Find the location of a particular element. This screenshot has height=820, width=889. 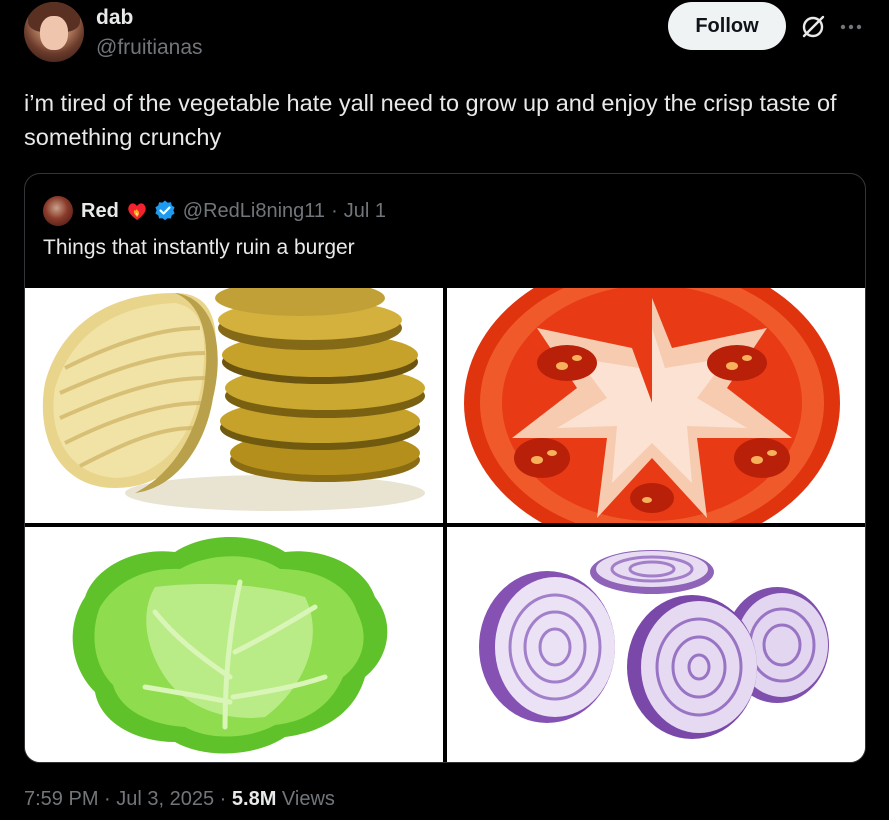

tweet-meta: 7:59 PM · Jul 3, 2025 · 5.8M Views is located at coordinates (179, 799).